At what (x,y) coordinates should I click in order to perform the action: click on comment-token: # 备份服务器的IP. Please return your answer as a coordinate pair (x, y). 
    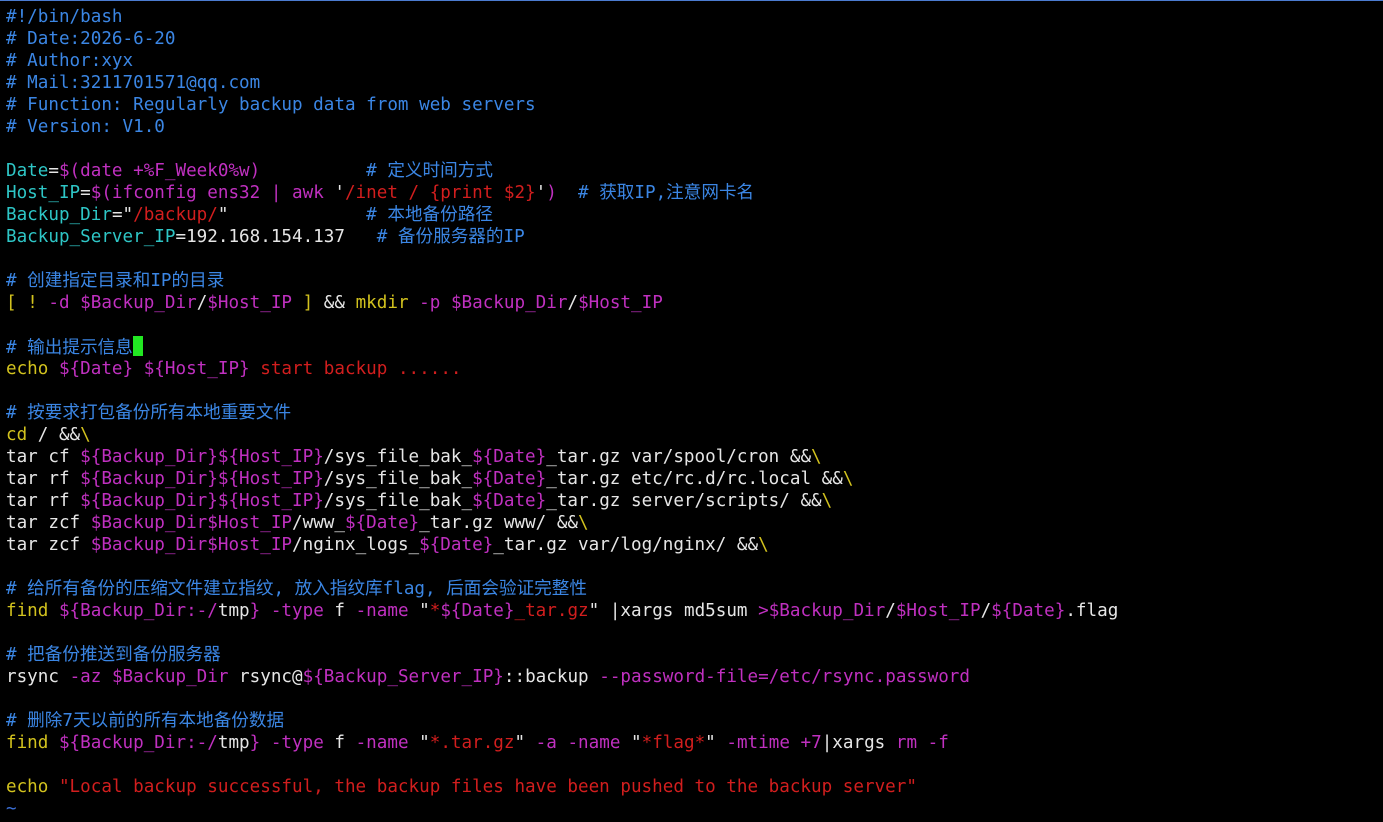
    Looking at the image, I should click on (450, 237).